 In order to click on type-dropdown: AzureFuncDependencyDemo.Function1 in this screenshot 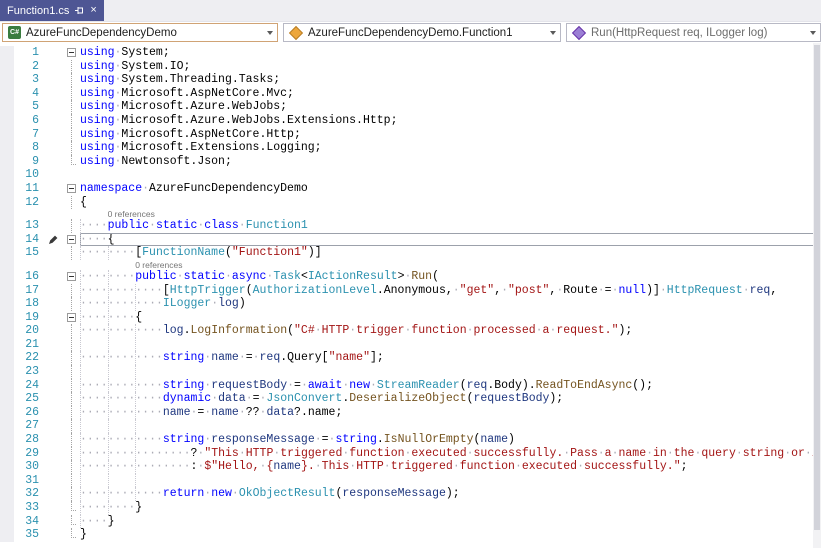, I will do `click(422, 32)`.